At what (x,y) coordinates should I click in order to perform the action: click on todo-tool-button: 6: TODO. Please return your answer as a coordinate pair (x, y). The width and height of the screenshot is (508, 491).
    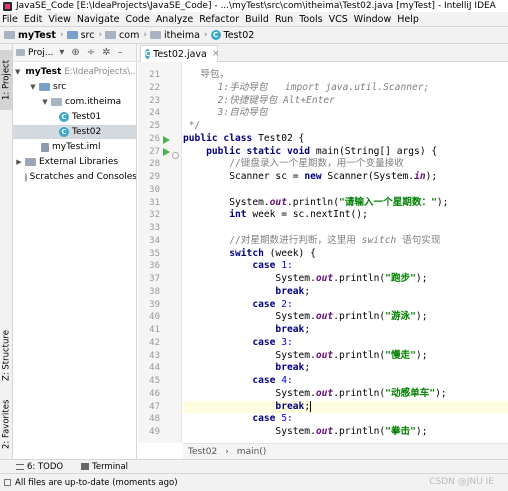
    Looking at the image, I should click on (39, 467).